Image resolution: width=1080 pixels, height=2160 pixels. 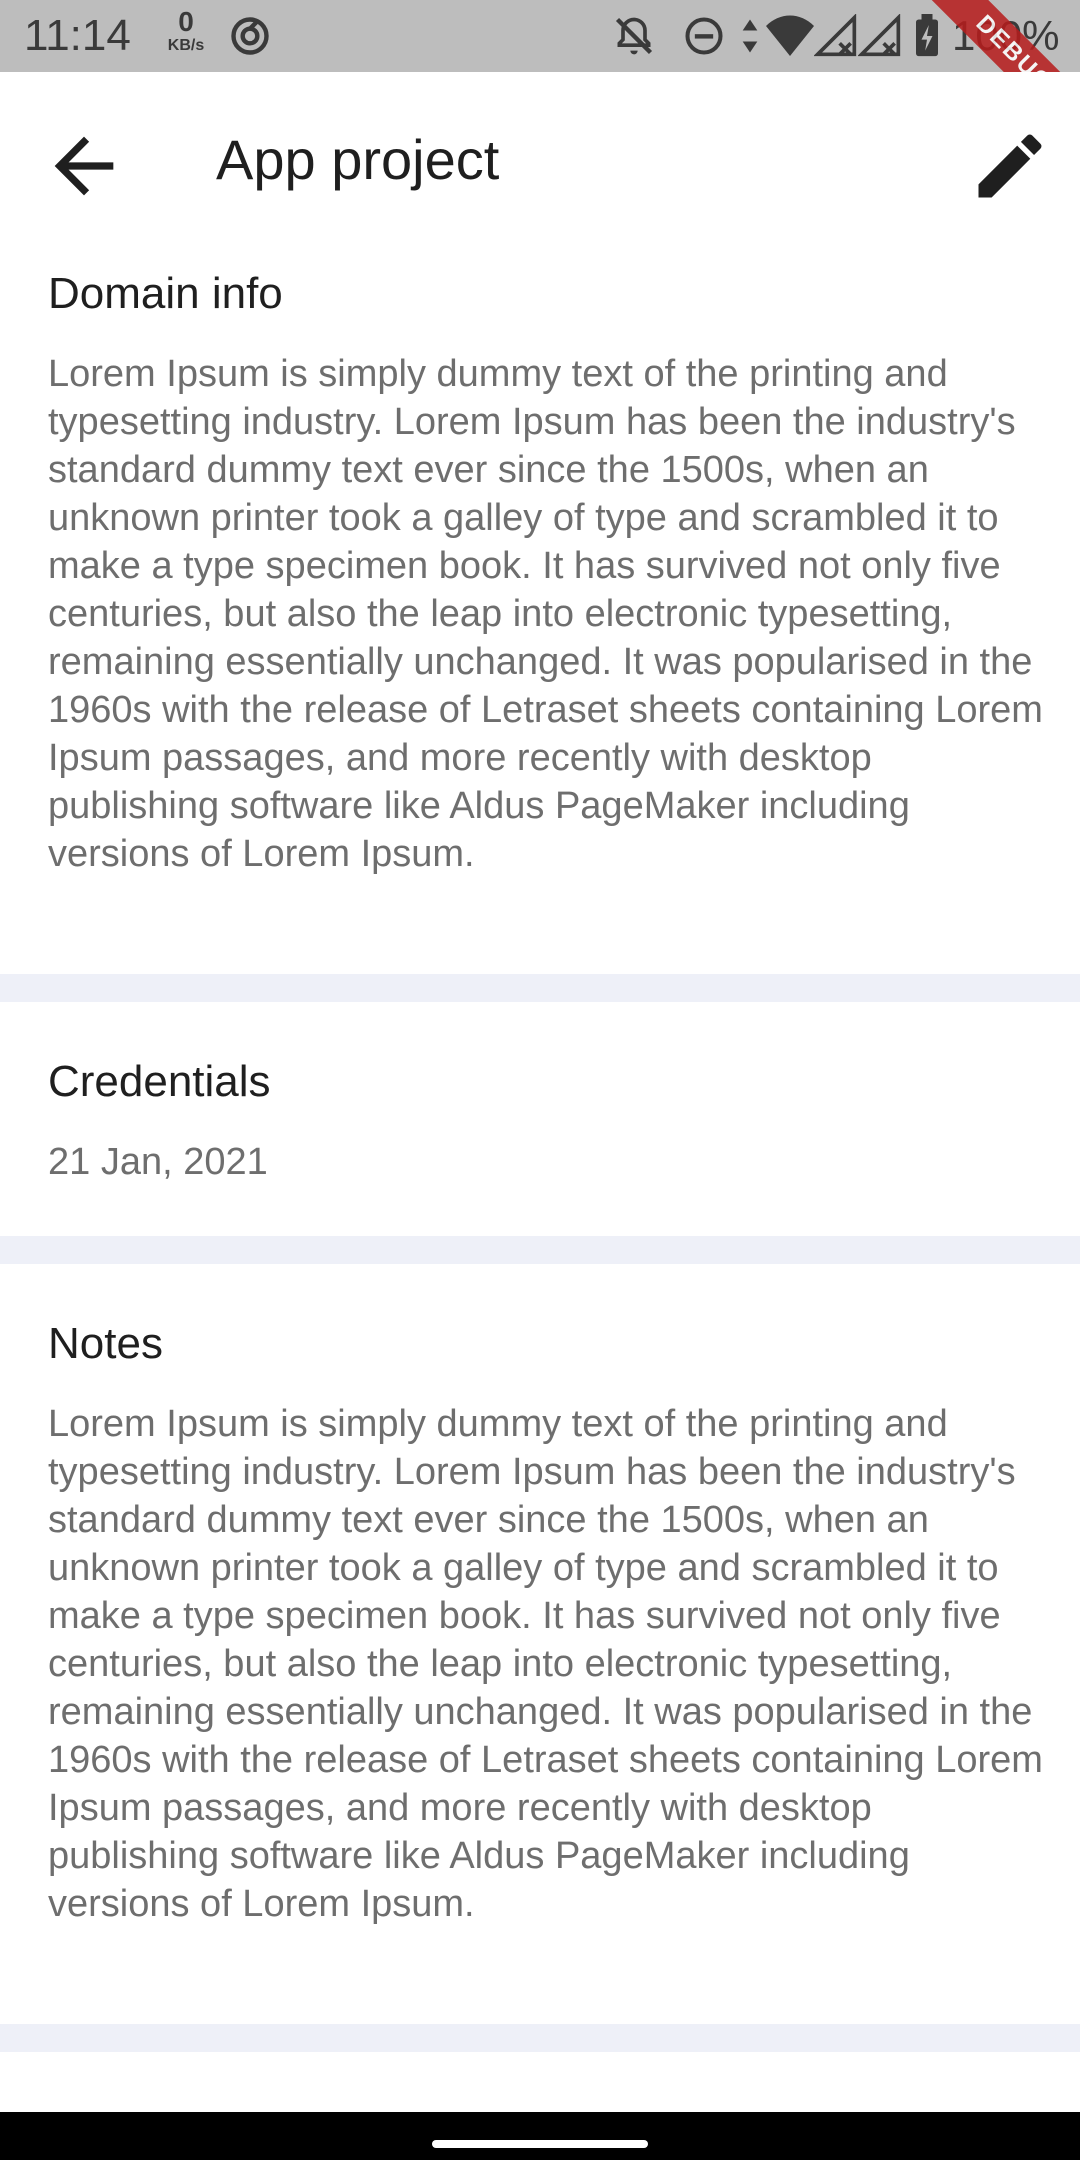 I want to click on home-gesture-handle, so click(x=540, y=2144).